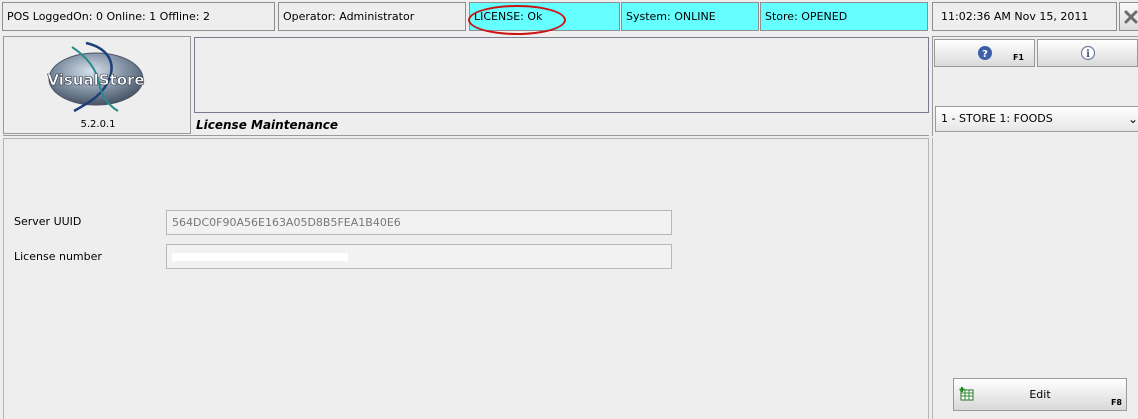 This screenshot has width=1138, height=419. Describe the element at coordinates (844, 16) in the screenshot. I see `store-status: Store: OPENED` at that location.